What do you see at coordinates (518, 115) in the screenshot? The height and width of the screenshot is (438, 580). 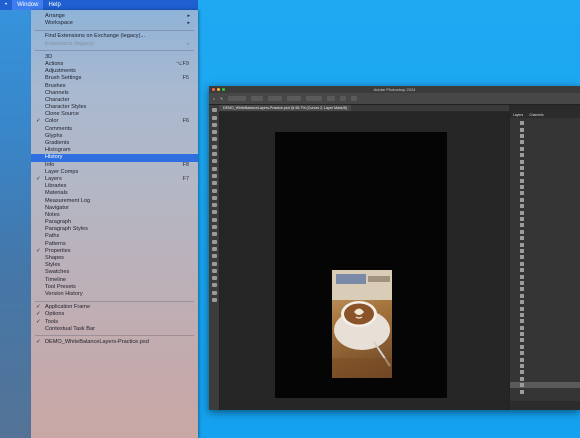 I see `tab-layers: Layers` at bounding box center [518, 115].